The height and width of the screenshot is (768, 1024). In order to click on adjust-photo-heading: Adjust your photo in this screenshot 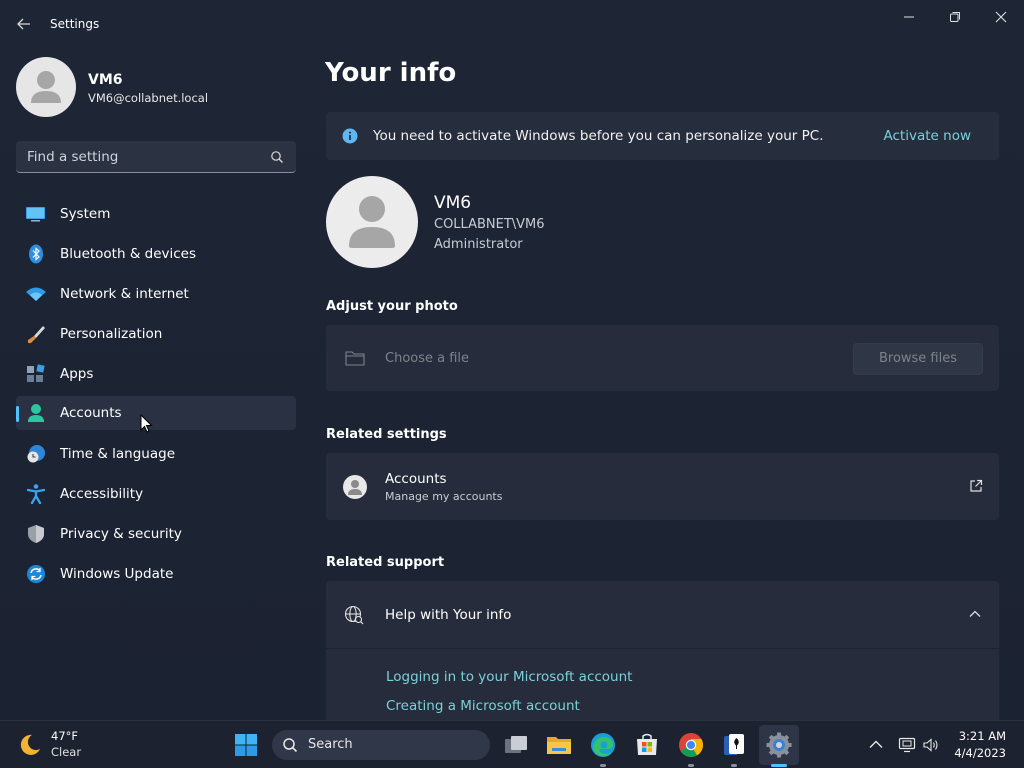, I will do `click(392, 306)`.